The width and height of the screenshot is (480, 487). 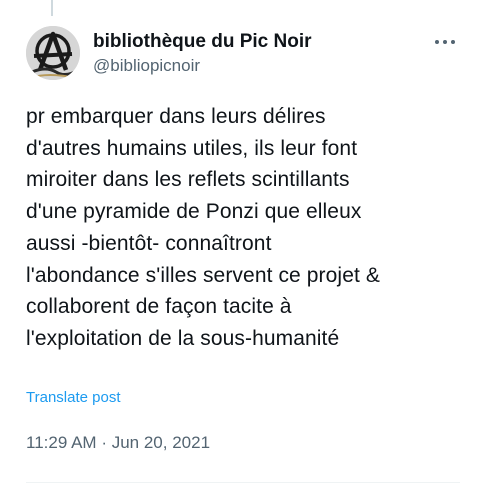 I want to click on post-timestamp: 11:29 AM · Jun 20, 2021, so click(x=118, y=443).